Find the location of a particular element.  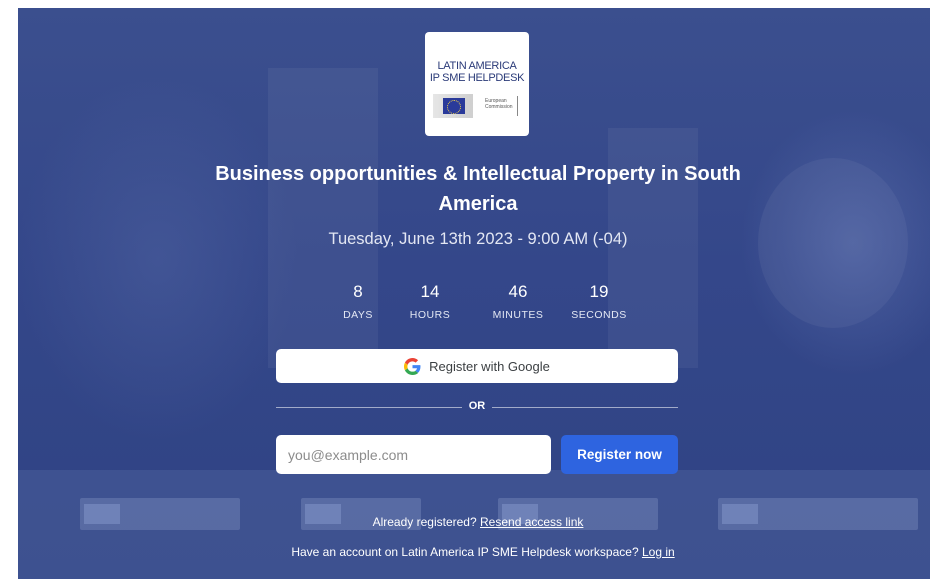

register-with-google-label: Register with Google is located at coordinates (489, 366).